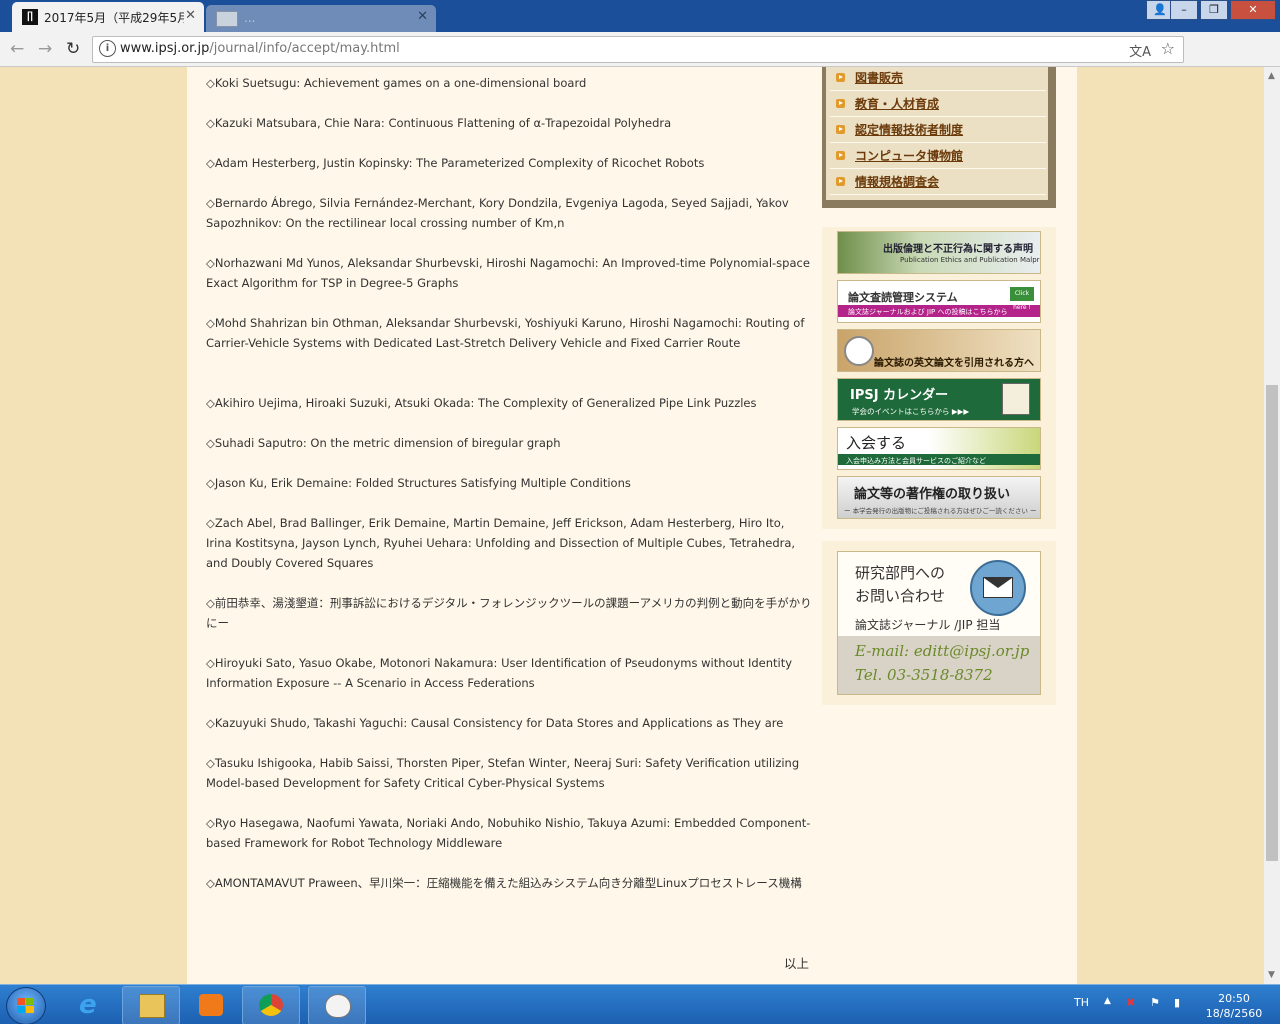 This screenshot has width=1280, height=1024. Describe the element at coordinates (1214, 10) in the screenshot. I see `restore-button: ❐` at that location.